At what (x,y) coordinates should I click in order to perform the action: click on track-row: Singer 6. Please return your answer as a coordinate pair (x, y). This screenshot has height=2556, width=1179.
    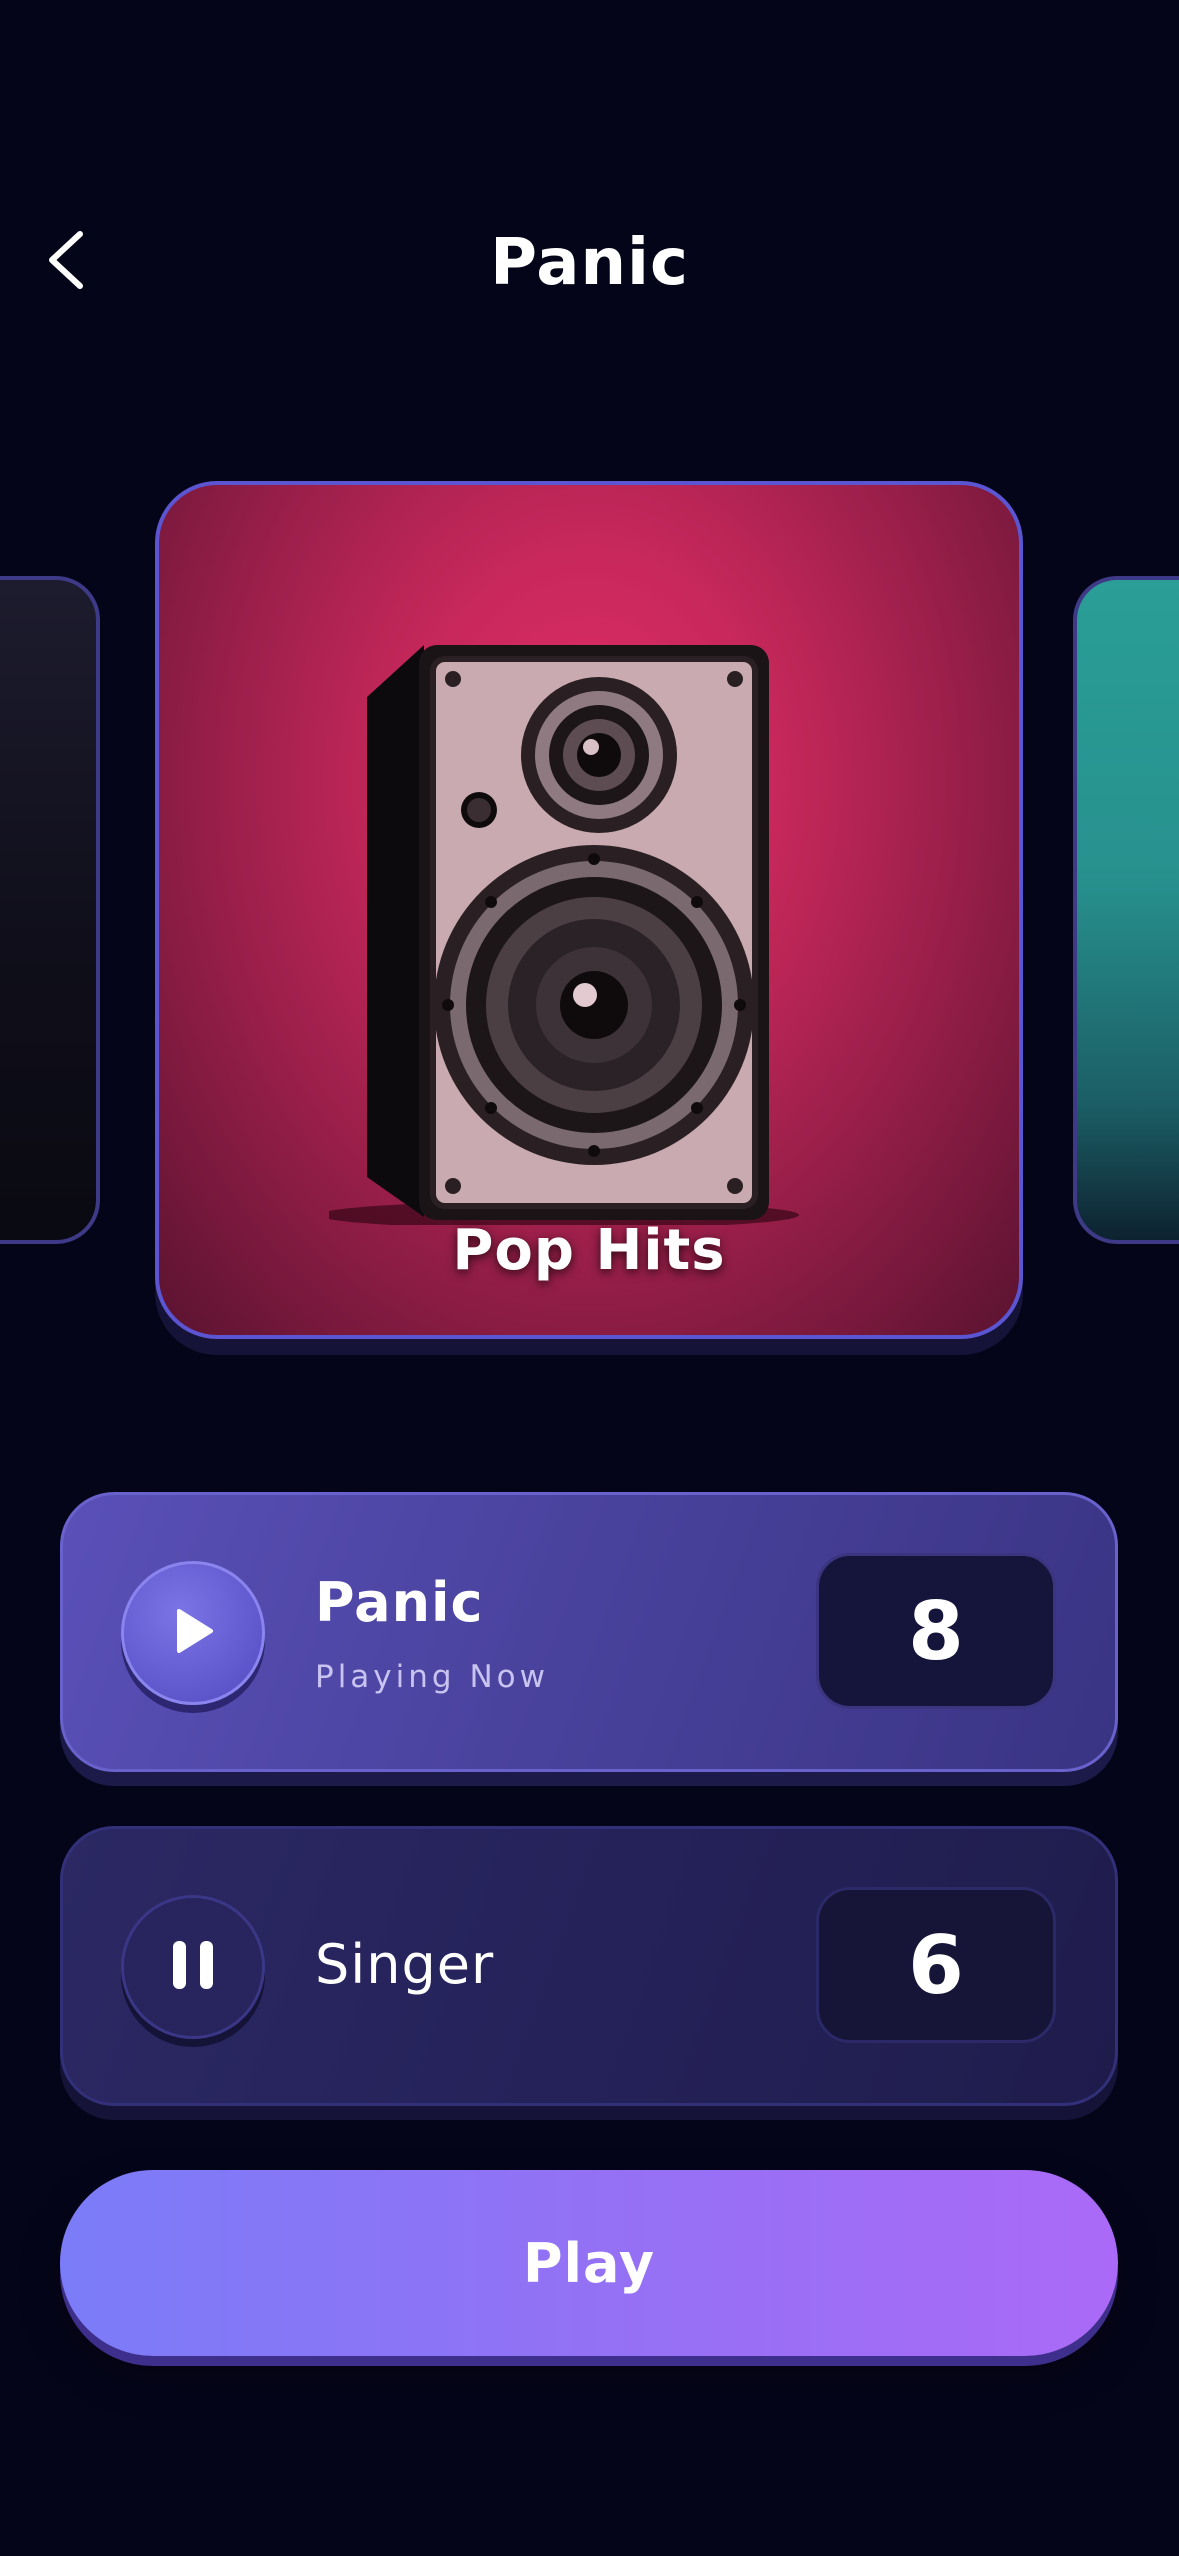
    Looking at the image, I should click on (589, 1966).